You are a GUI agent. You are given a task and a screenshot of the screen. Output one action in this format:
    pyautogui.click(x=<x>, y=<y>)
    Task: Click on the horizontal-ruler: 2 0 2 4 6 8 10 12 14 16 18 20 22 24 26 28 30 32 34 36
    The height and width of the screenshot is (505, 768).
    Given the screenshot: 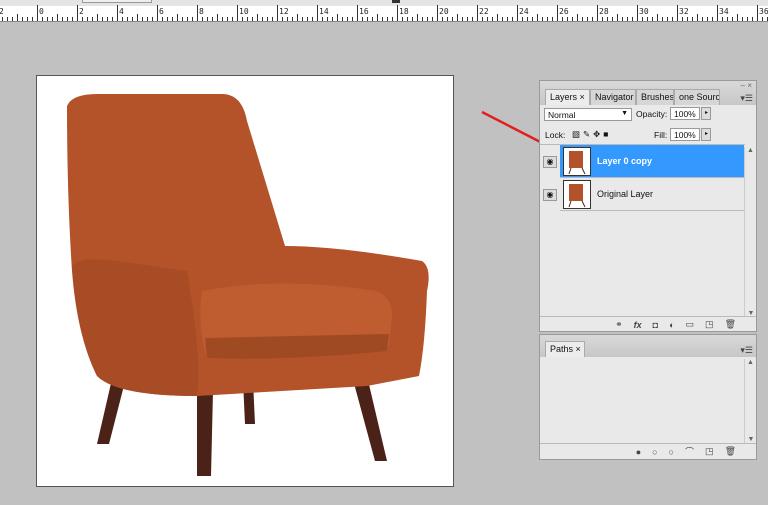 What is the action you would take?
    pyautogui.click(x=384, y=13)
    